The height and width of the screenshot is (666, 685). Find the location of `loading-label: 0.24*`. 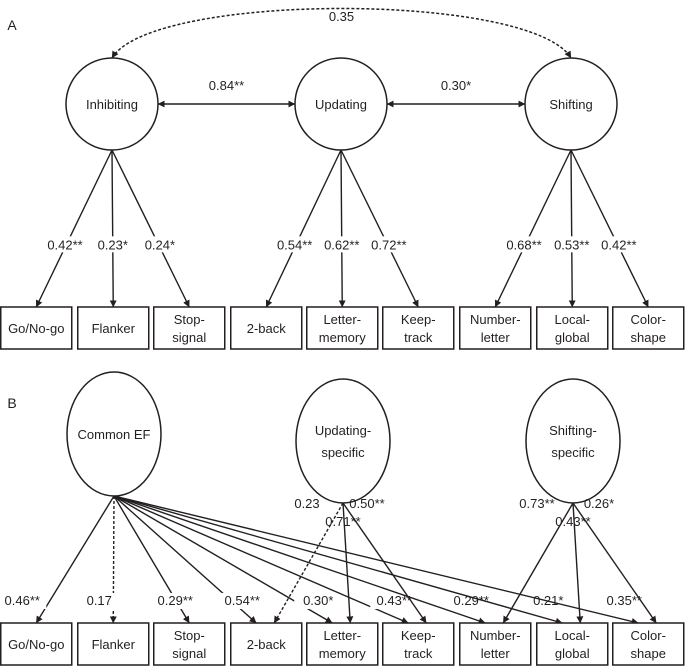

loading-label: 0.24* is located at coordinates (160, 244).